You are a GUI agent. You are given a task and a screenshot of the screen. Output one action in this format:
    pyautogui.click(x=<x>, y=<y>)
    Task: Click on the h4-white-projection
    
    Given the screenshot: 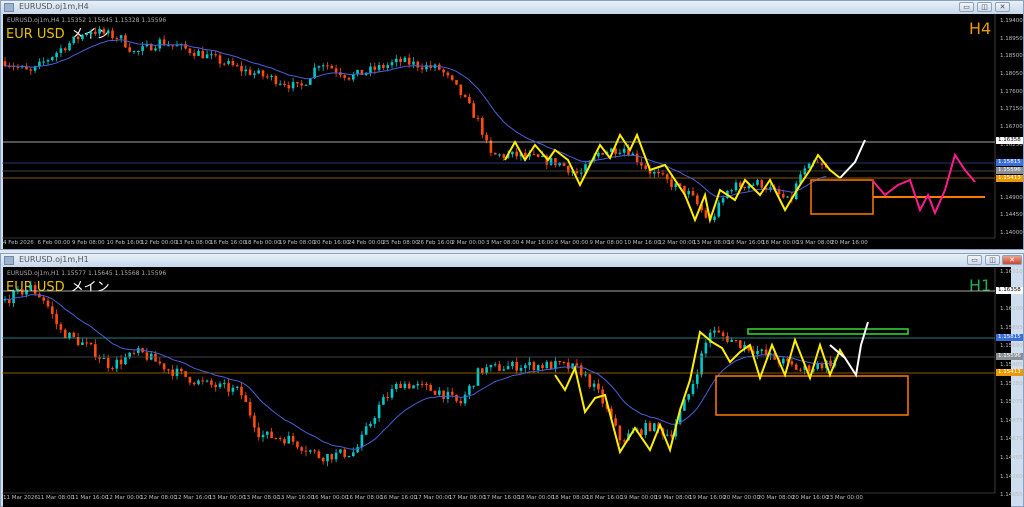 What is the action you would take?
    pyautogui.click(x=852, y=159)
    